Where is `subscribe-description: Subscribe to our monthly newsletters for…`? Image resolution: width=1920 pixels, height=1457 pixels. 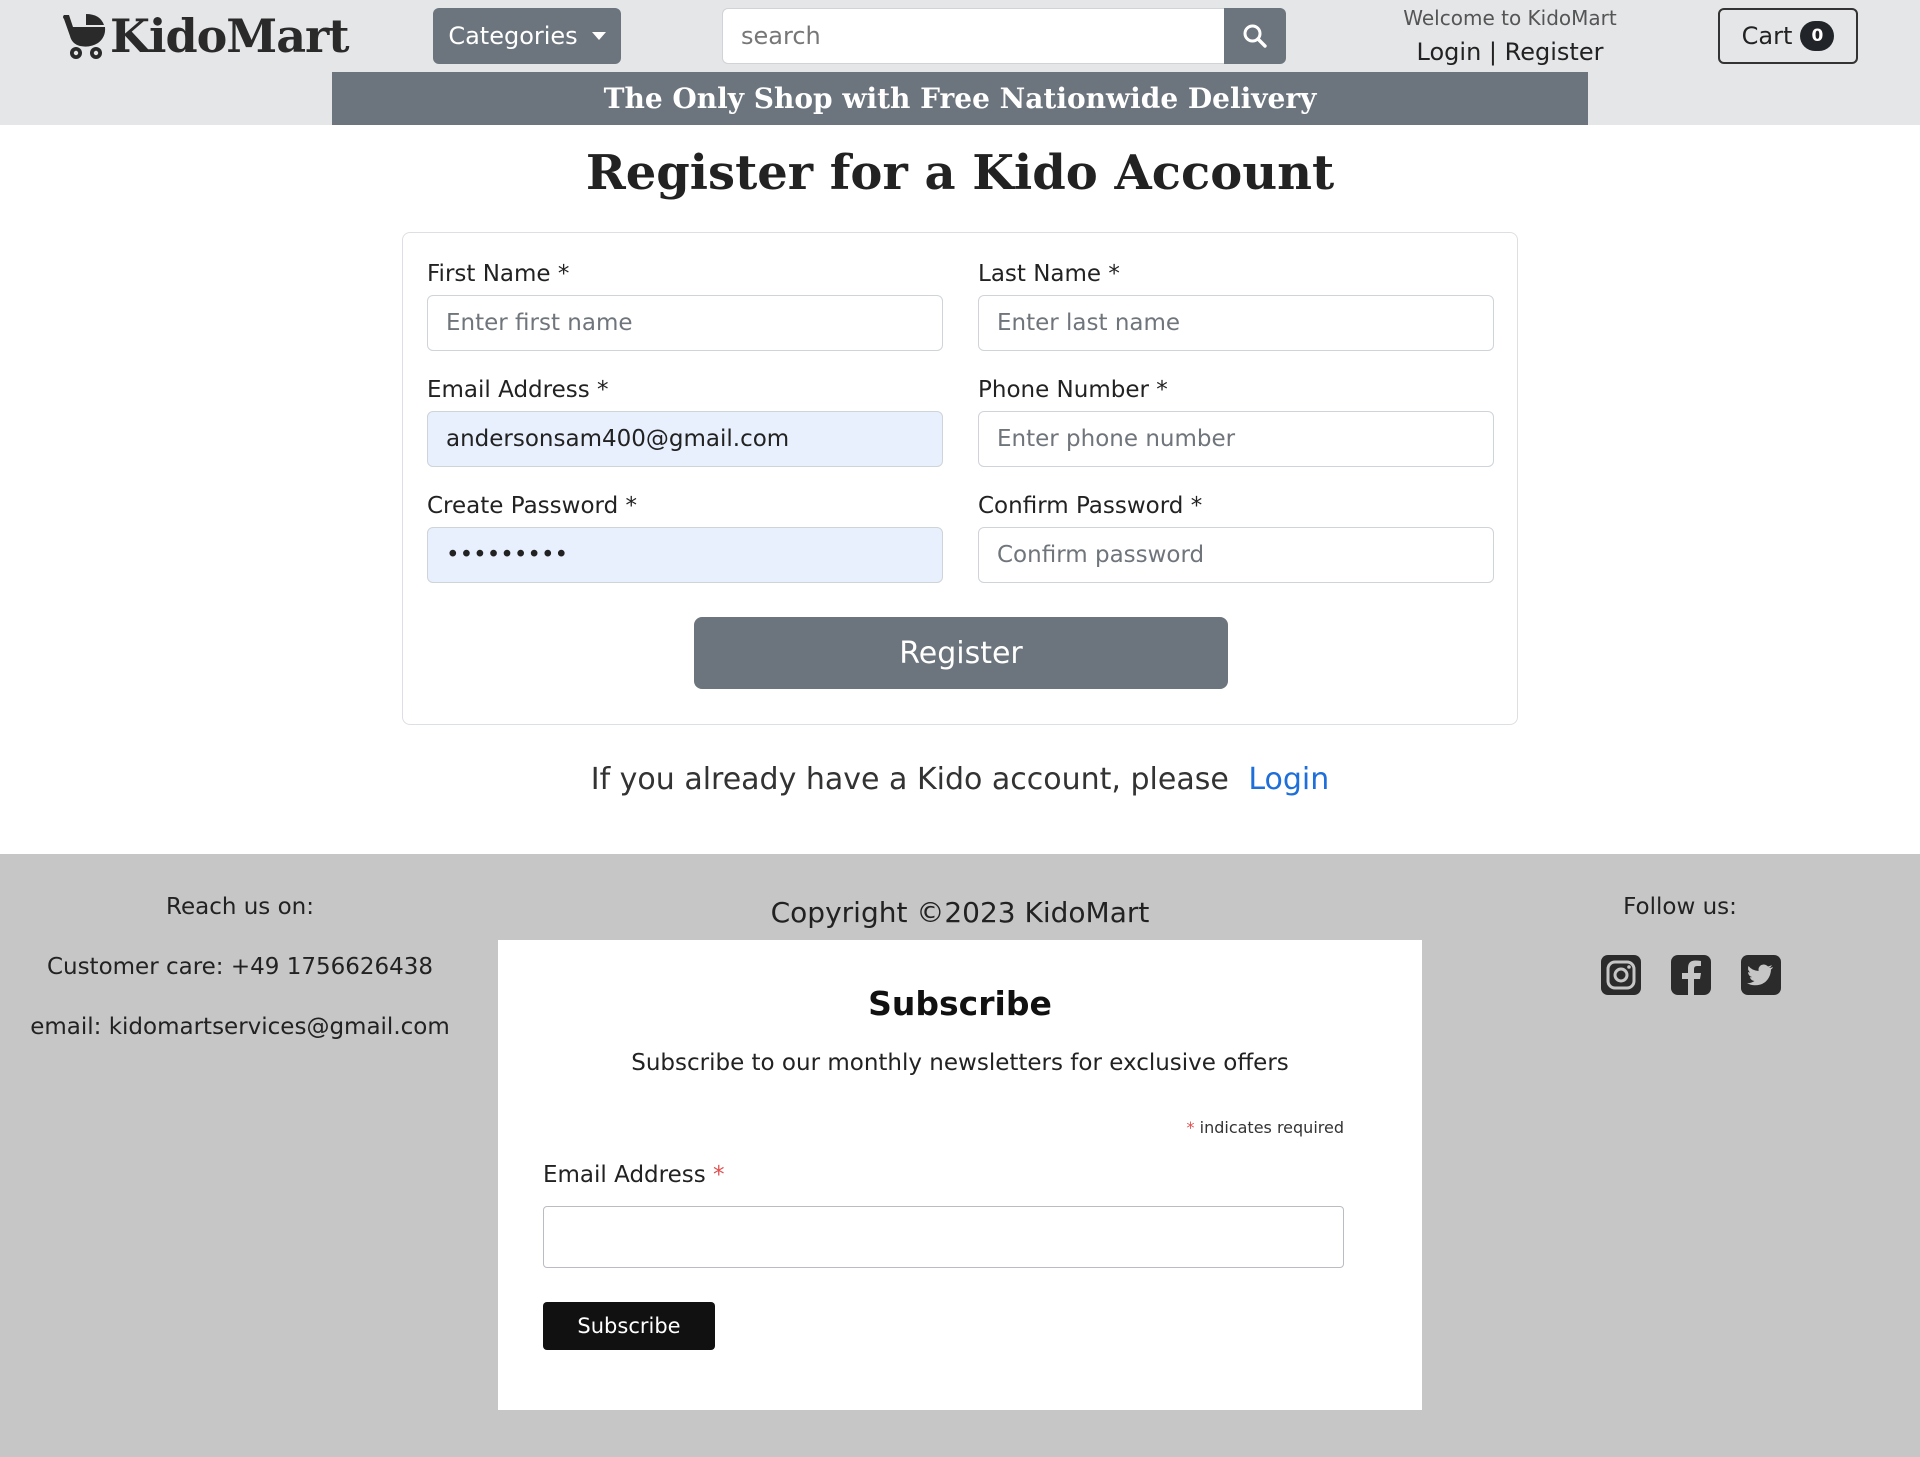 subscribe-description: Subscribe to our monthly newsletters for… is located at coordinates (960, 1063).